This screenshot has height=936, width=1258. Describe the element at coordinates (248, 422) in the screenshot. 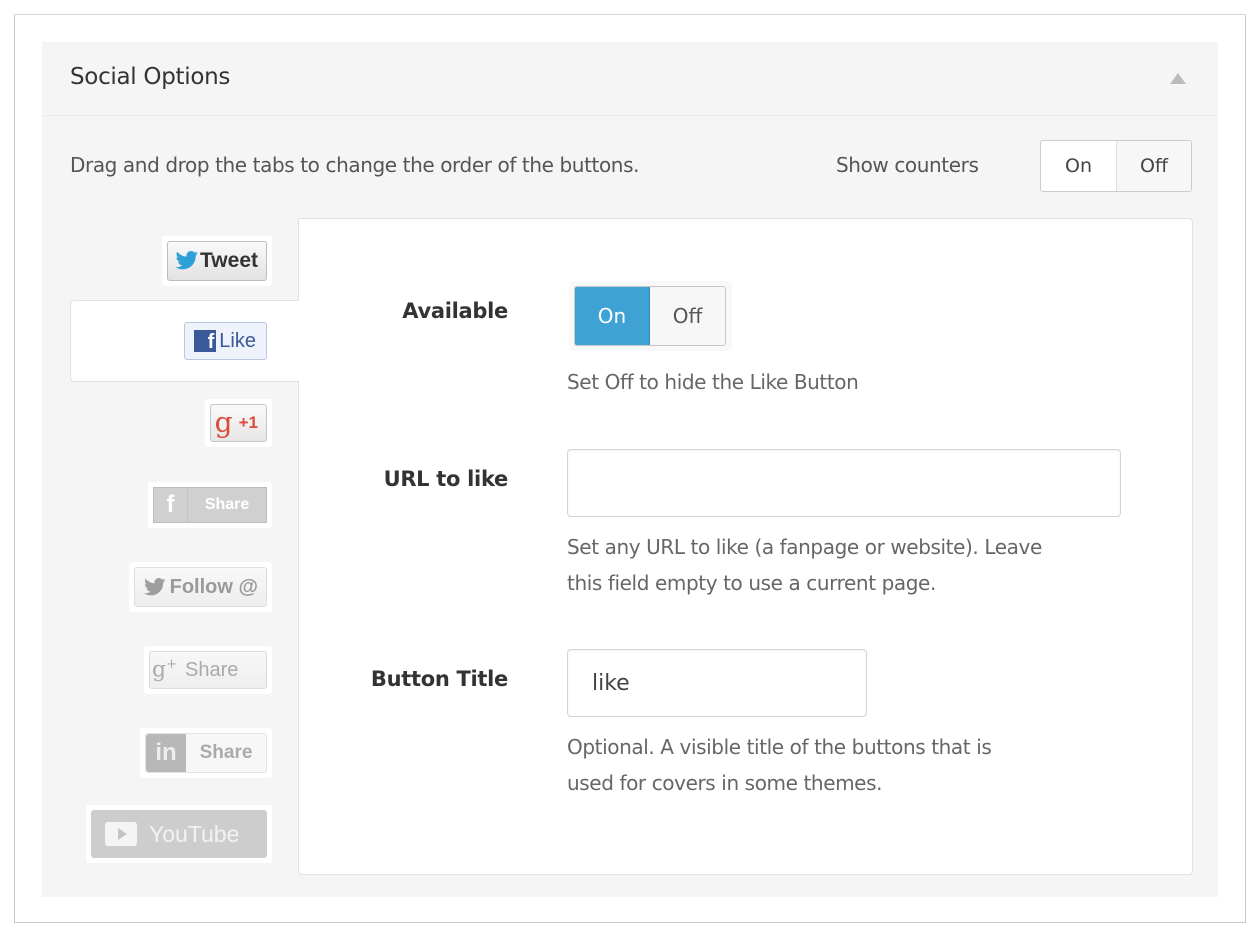

I see `tab-label: +1` at that location.